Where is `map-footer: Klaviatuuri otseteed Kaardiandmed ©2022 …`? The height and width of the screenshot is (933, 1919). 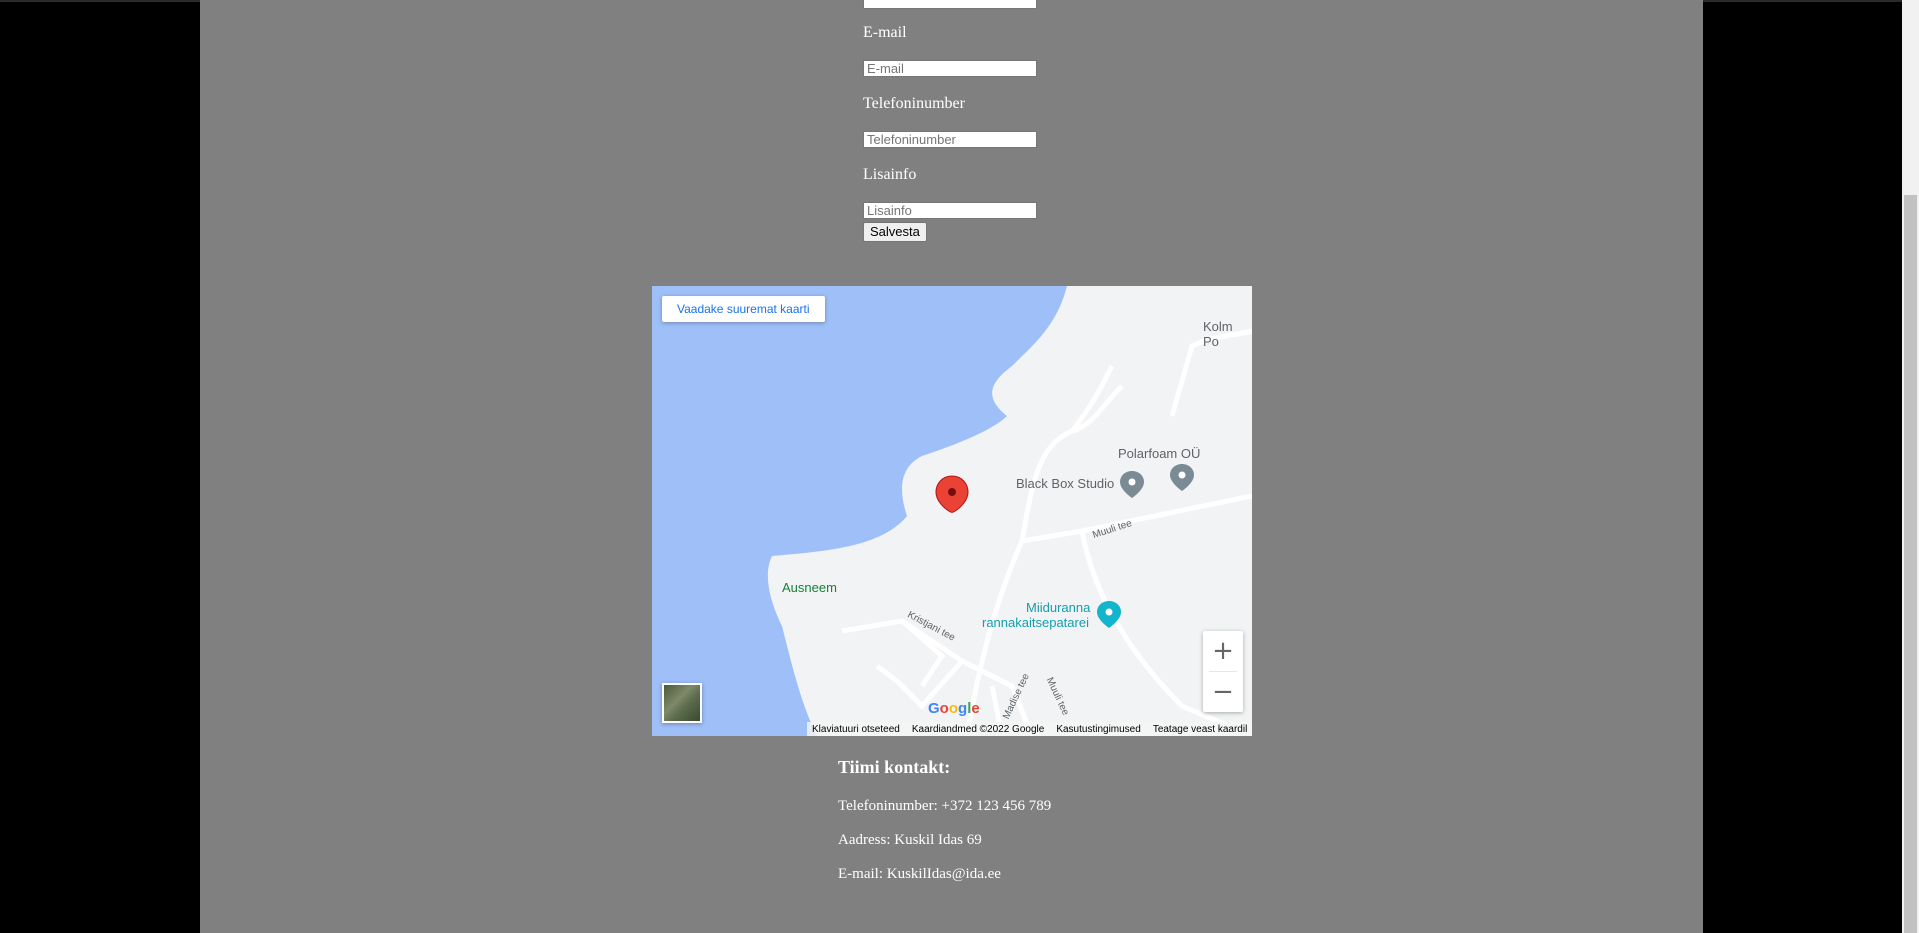
map-footer: Klaviatuuri otseteed Kaardiandmed ©2022 … is located at coordinates (1029, 729).